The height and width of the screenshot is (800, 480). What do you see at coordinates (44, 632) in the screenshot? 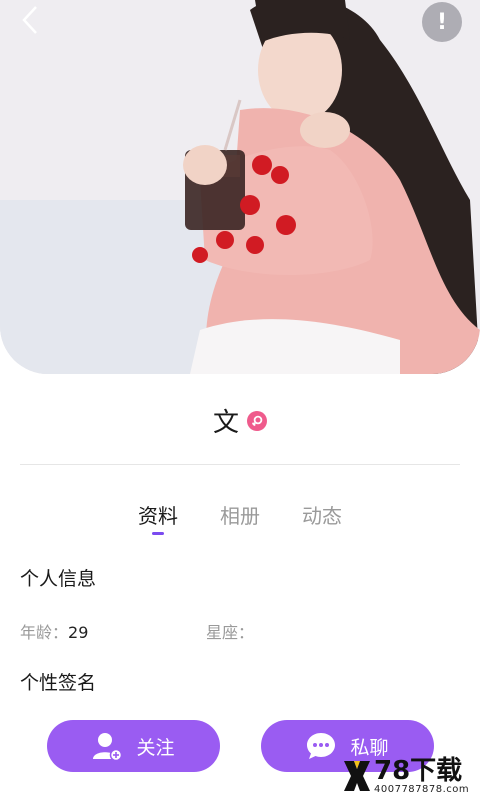
I see `age-label: 年龄：` at bounding box center [44, 632].